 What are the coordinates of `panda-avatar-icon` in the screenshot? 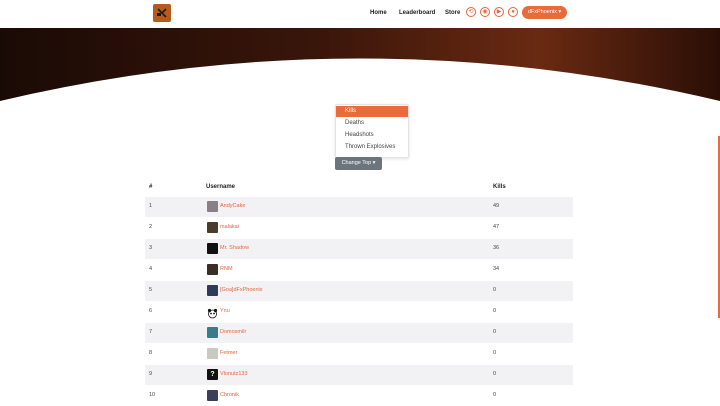 It's located at (212, 313).